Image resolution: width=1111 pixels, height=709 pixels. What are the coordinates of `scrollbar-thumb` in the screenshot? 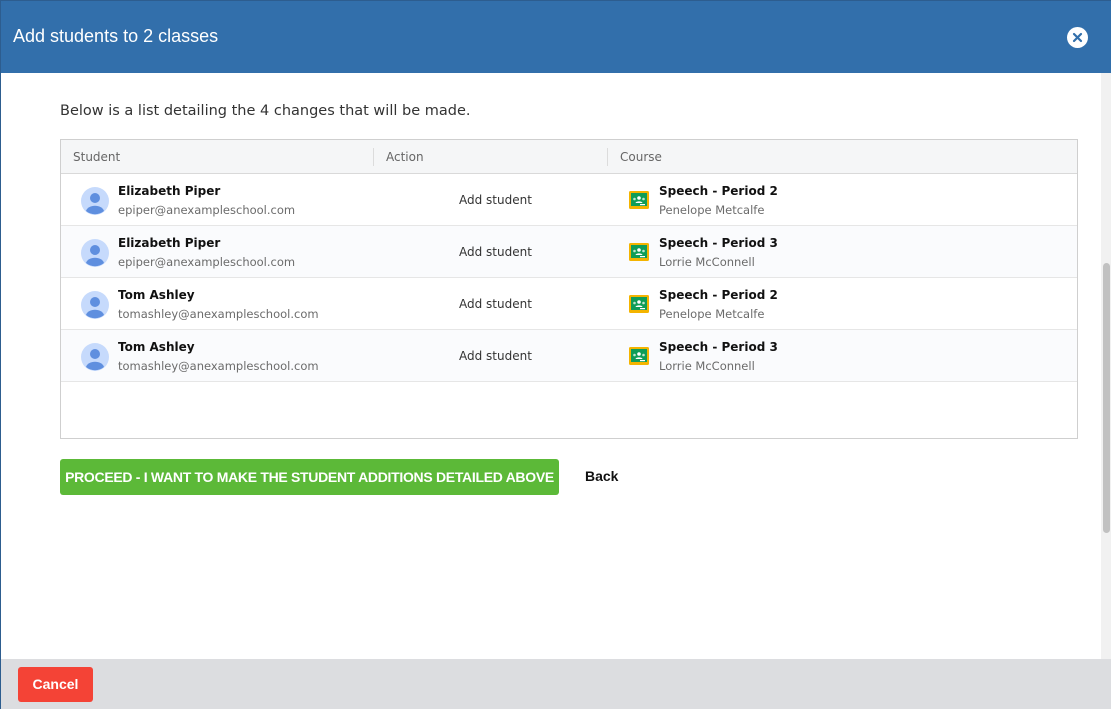 It's located at (1106, 398).